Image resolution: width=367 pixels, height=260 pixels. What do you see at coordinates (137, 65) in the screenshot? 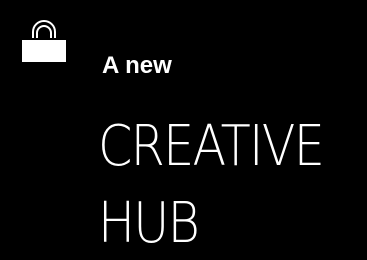
I see `subtitle: A new` at bounding box center [137, 65].